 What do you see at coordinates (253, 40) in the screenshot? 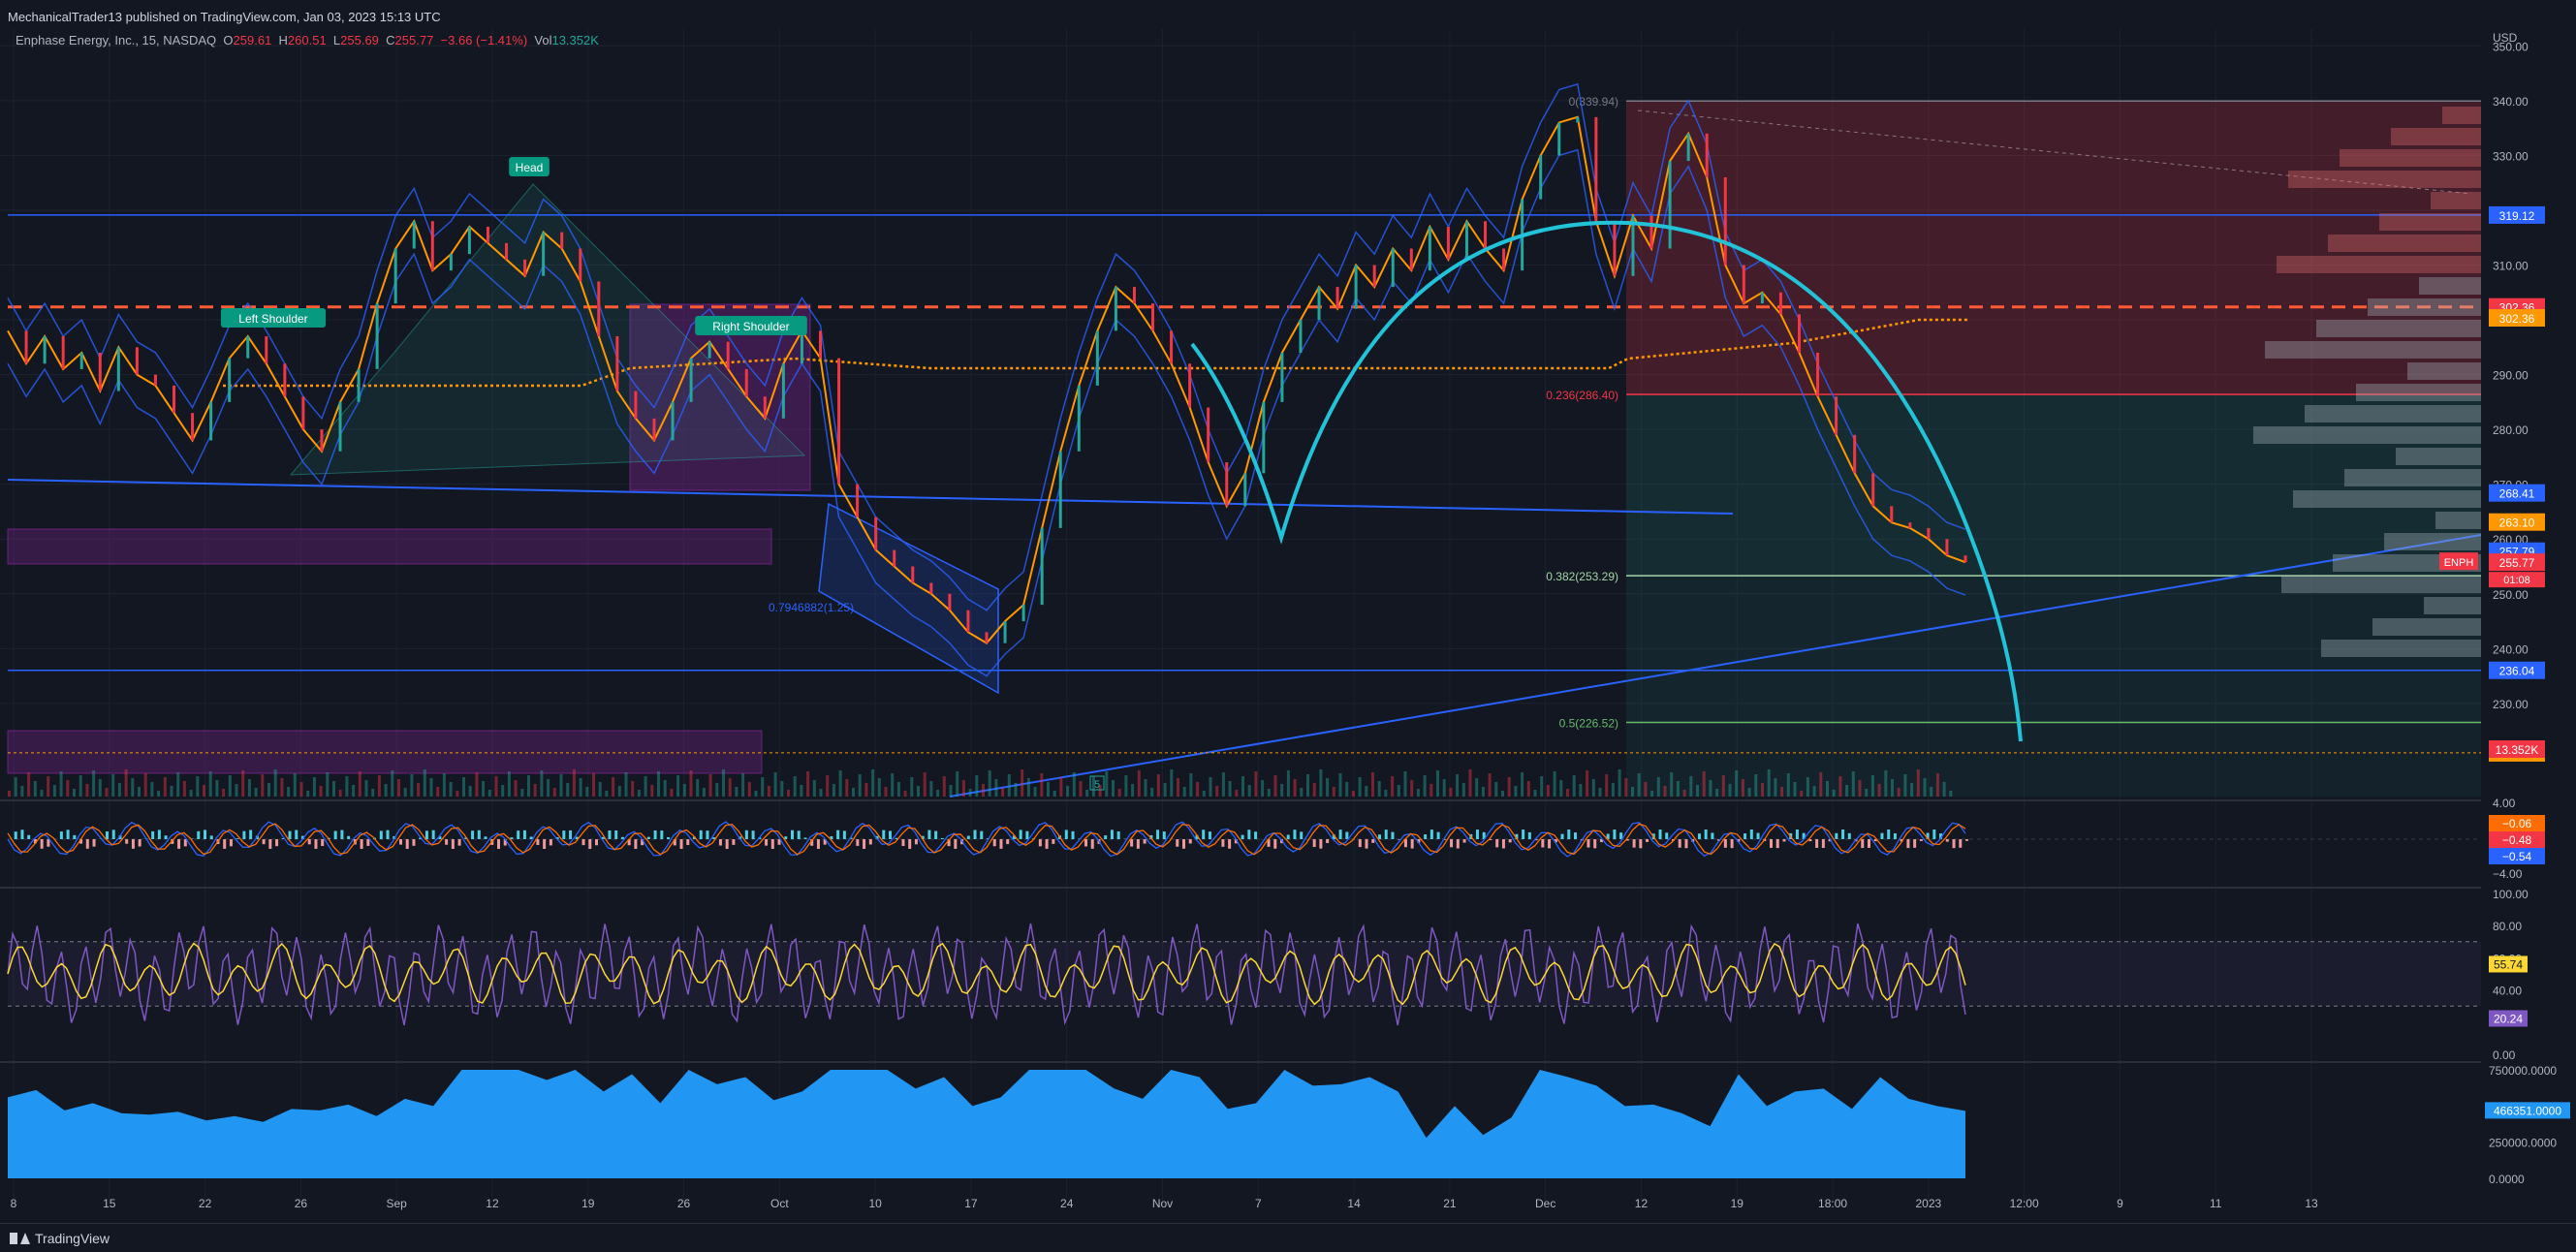
I see `open-value: 259.61` at bounding box center [253, 40].